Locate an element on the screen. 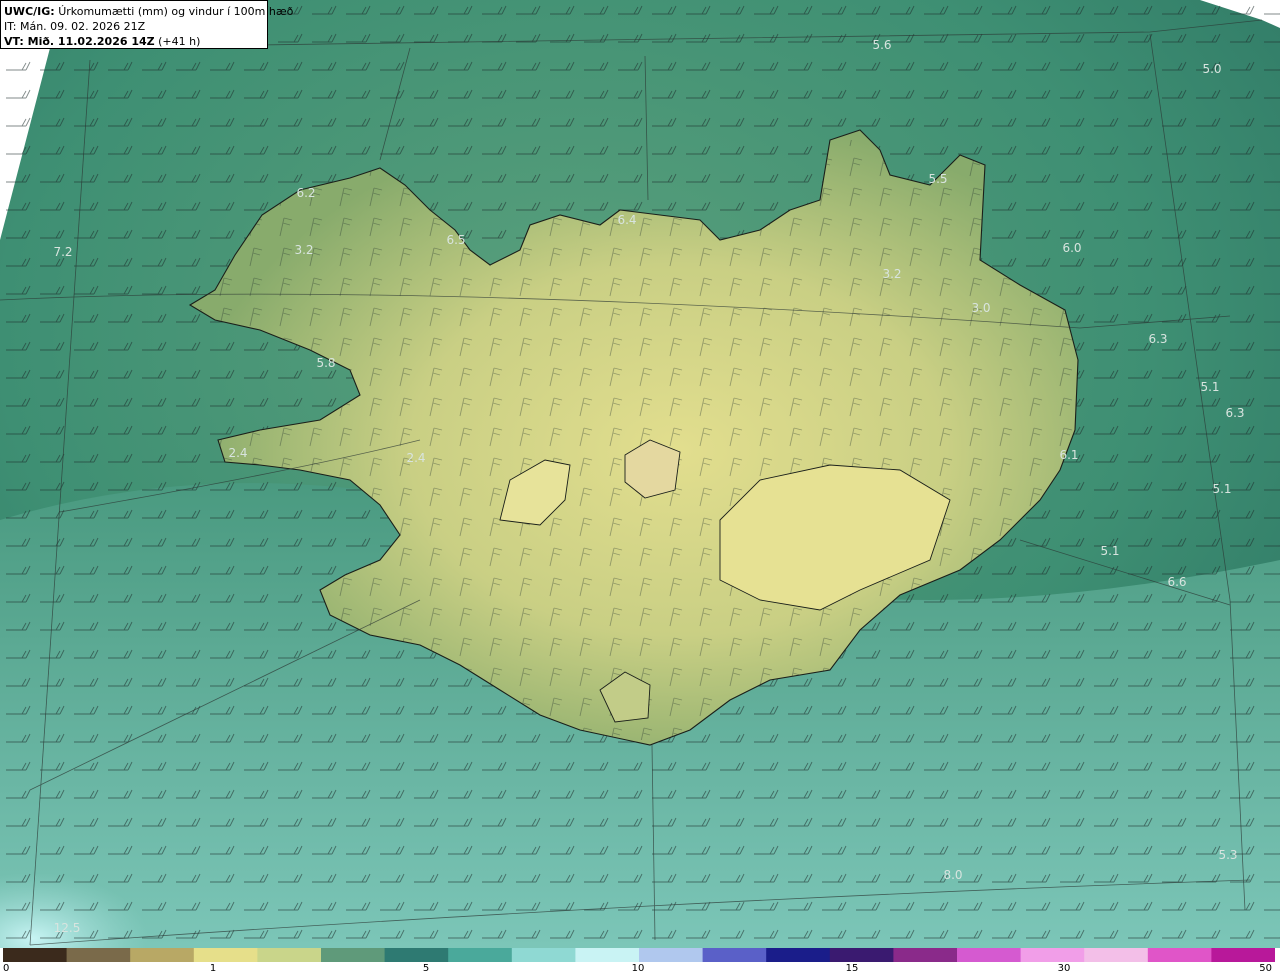 Image resolution: width=1280 pixels, height=978 pixels. colorbar is located at coordinates (639, 955).